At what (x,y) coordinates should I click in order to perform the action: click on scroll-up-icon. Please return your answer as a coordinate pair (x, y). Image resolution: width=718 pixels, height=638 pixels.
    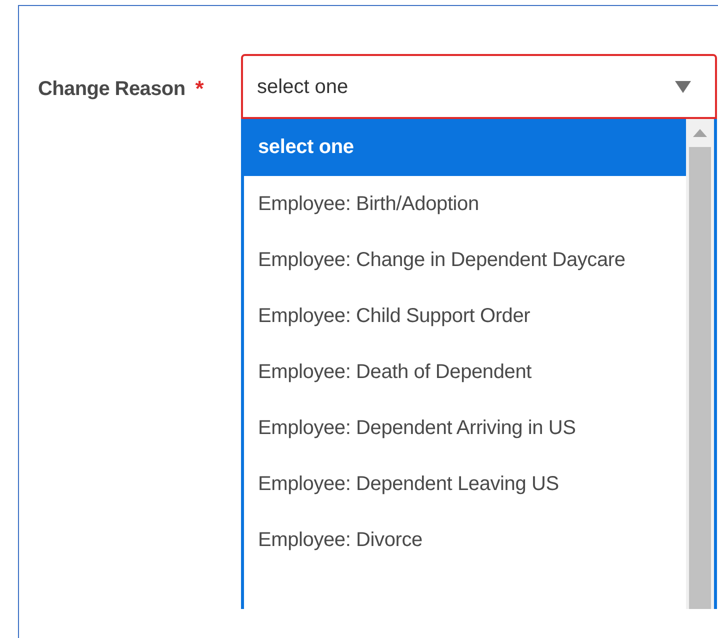
    Looking at the image, I should click on (700, 133).